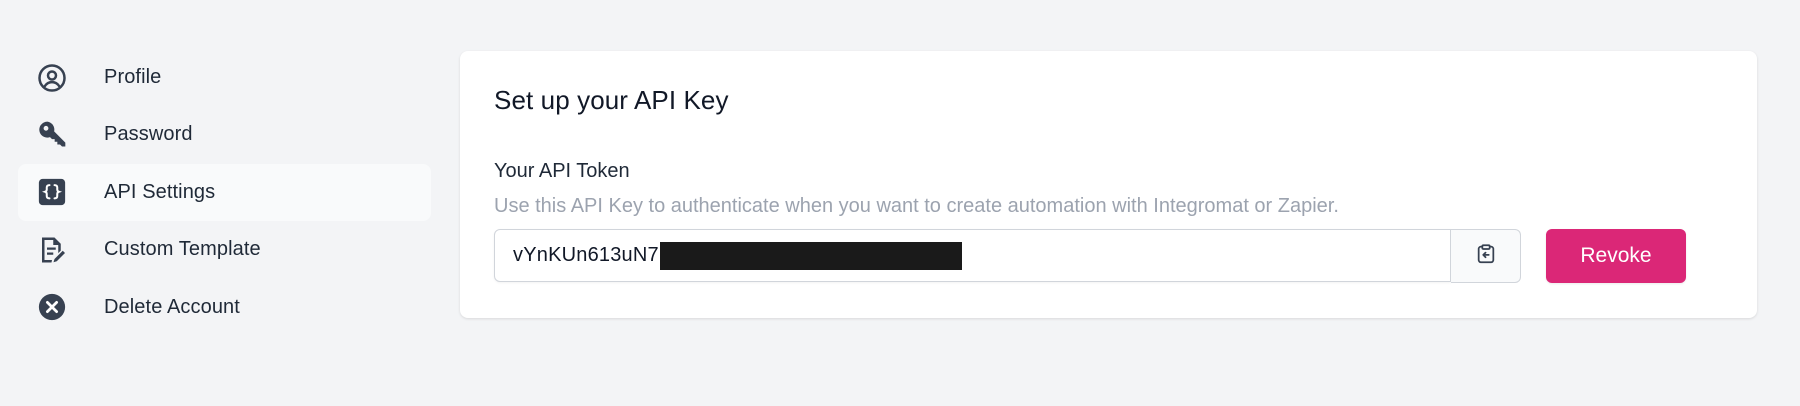  Describe the element at coordinates (160, 191) in the screenshot. I see `sidebar-item-label: API Settings` at that location.